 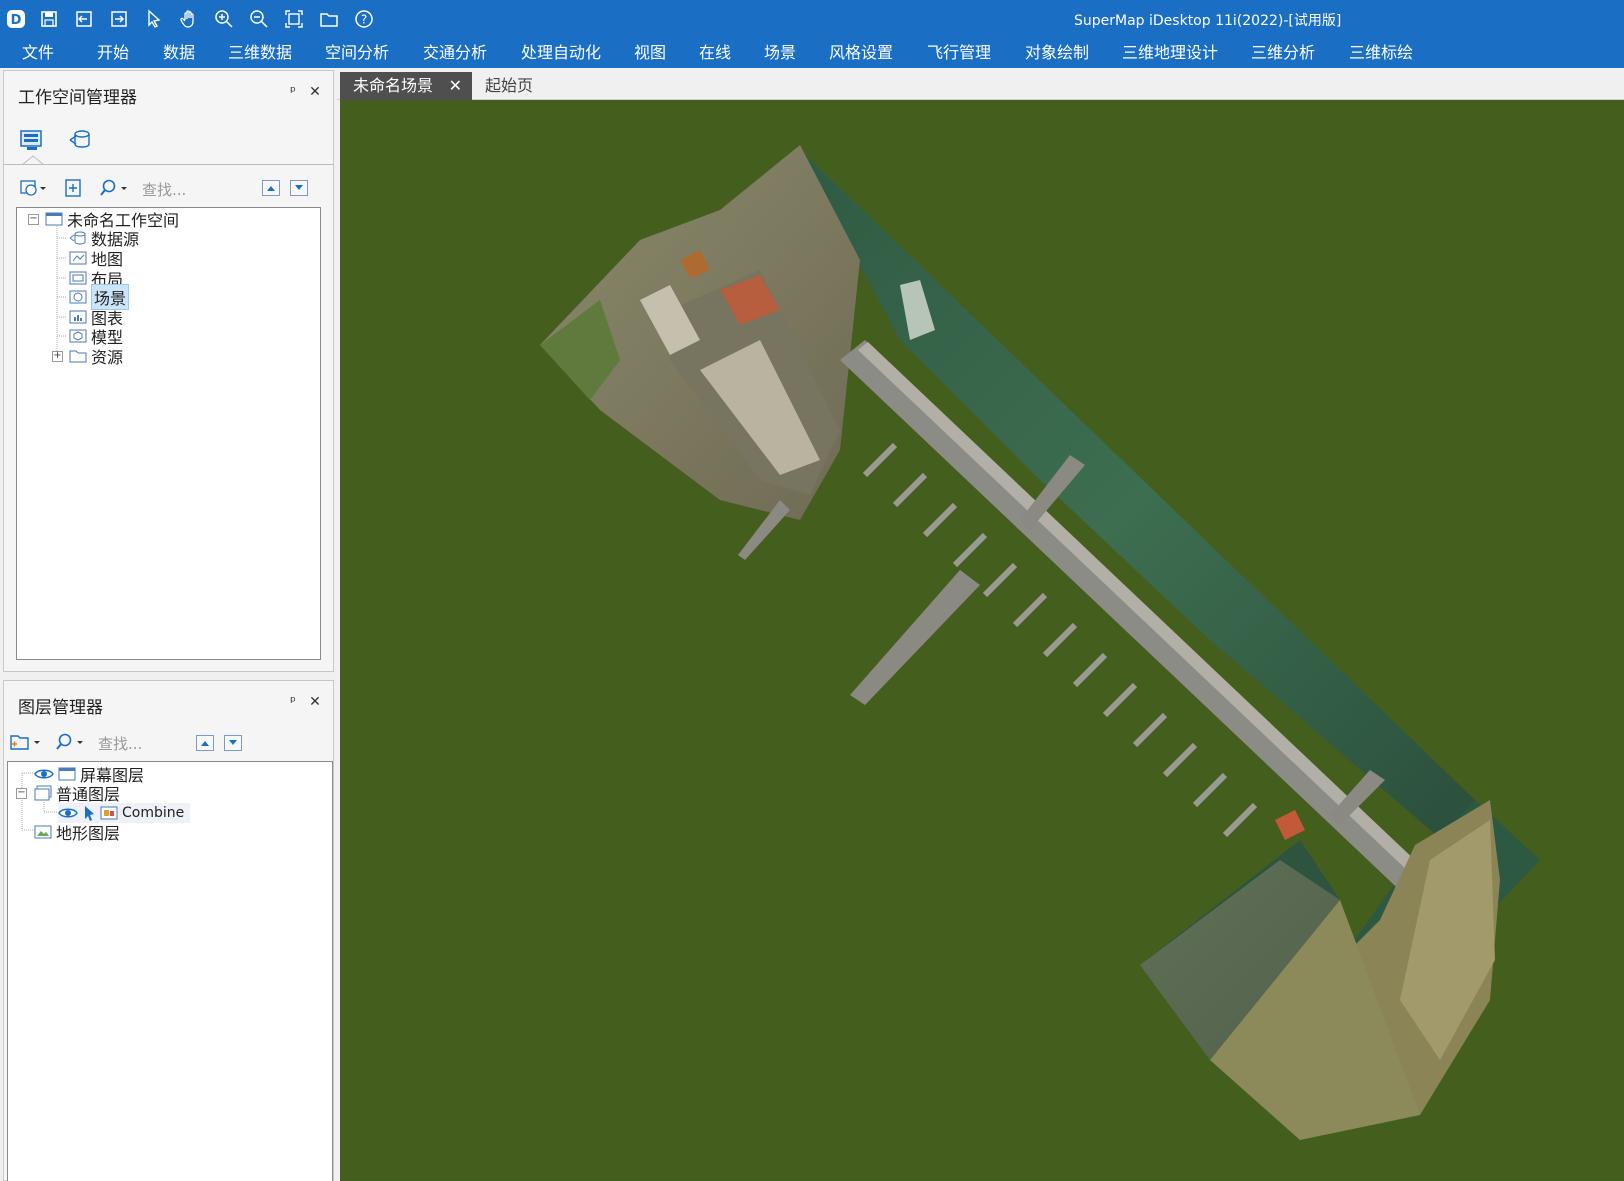 What do you see at coordinates (96, 336) in the screenshot?
I see `tree-item-models: 模型` at bounding box center [96, 336].